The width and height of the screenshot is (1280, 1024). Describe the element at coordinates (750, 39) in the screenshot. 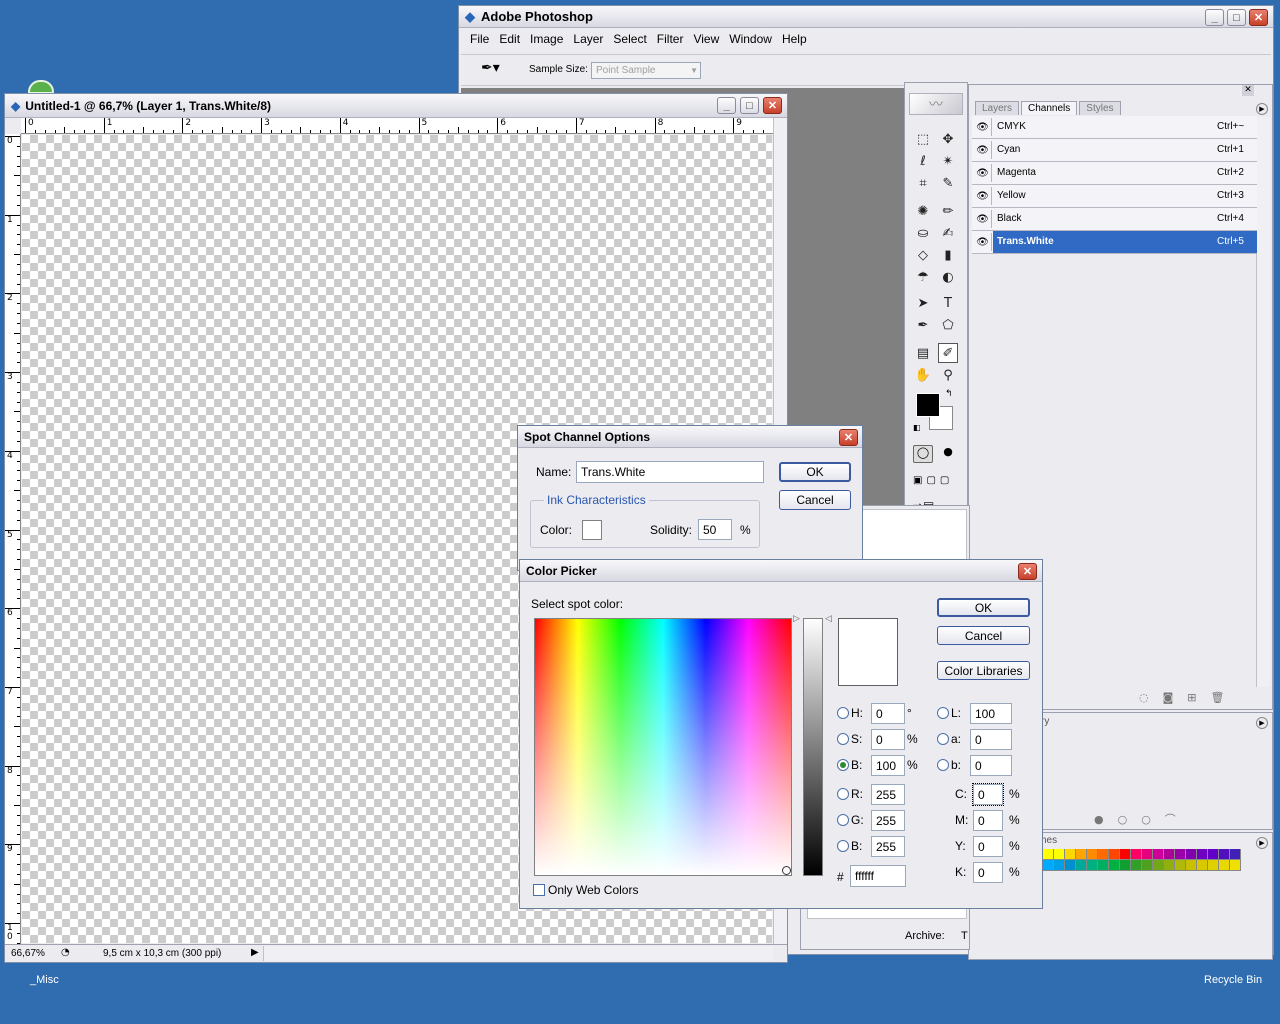

I see `menu-window: Window` at that location.